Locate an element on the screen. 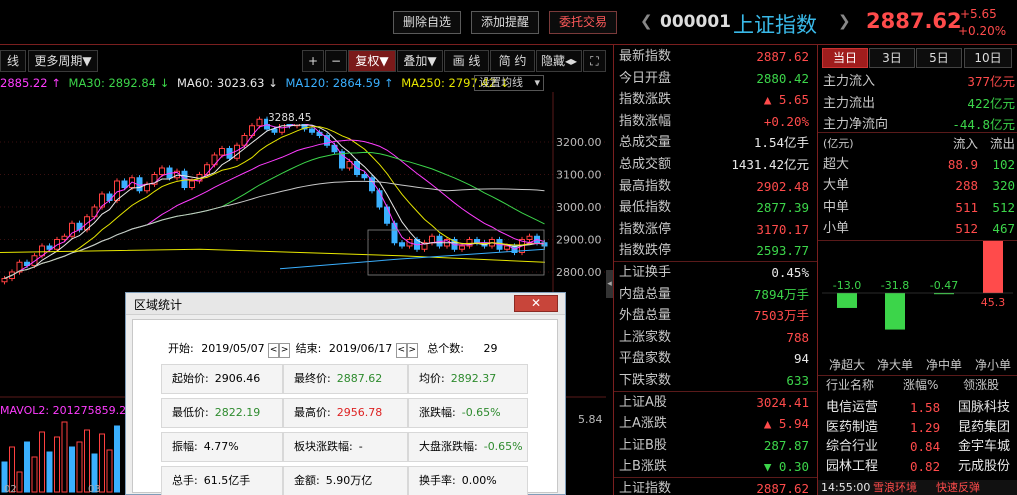 The image size is (1017, 495). quote-row: 上证换手 0.45% is located at coordinates (714, 273).